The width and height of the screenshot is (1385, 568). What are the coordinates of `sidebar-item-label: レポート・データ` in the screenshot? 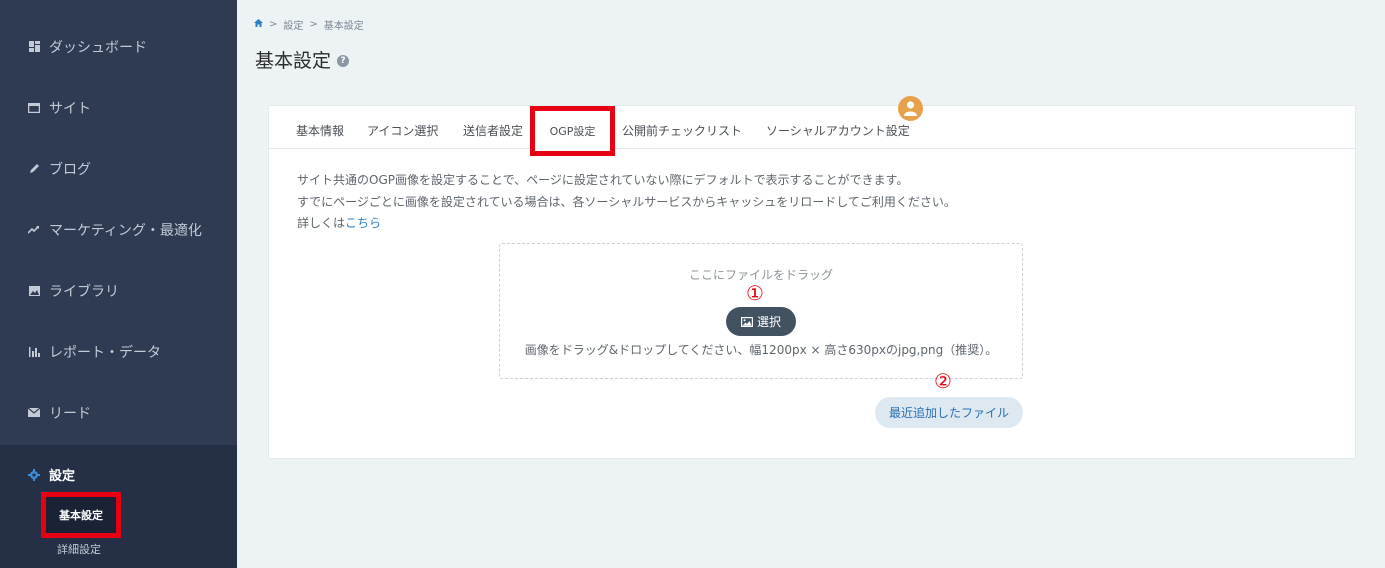 It's located at (105, 352).